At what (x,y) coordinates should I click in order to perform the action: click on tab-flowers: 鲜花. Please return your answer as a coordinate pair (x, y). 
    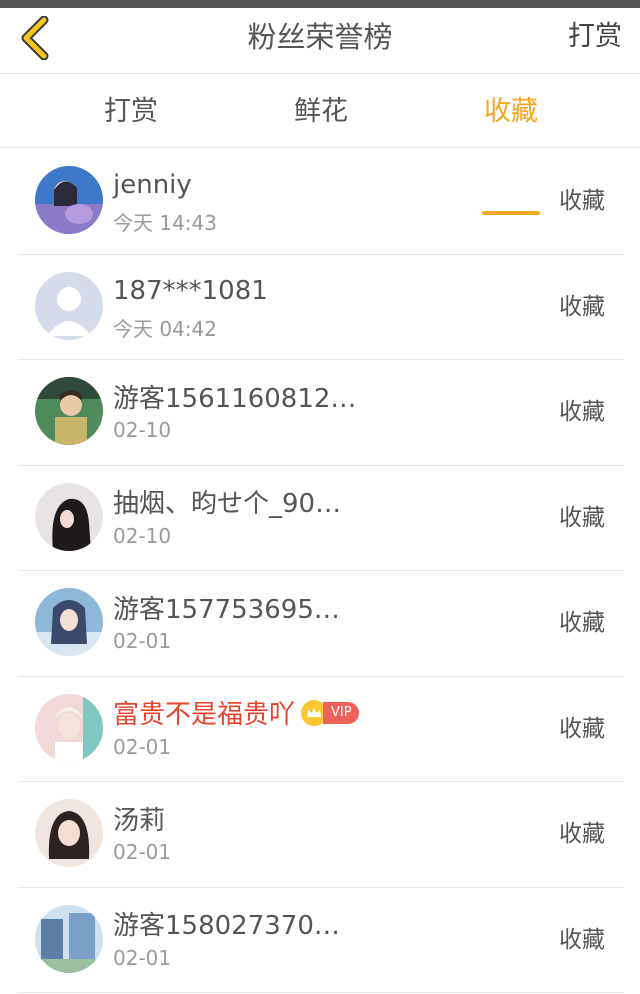
    Looking at the image, I should click on (321, 111).